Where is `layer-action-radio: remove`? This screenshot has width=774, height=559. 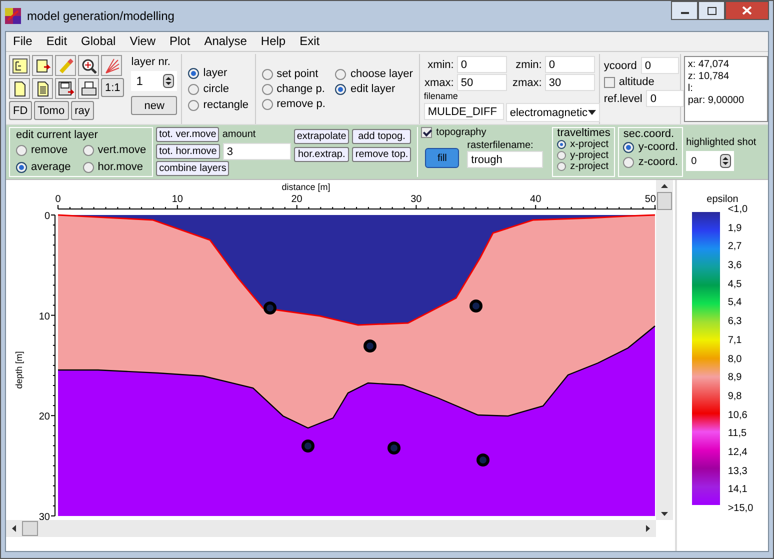 layer-action-radio: remove is located at coordinates (43, 150).